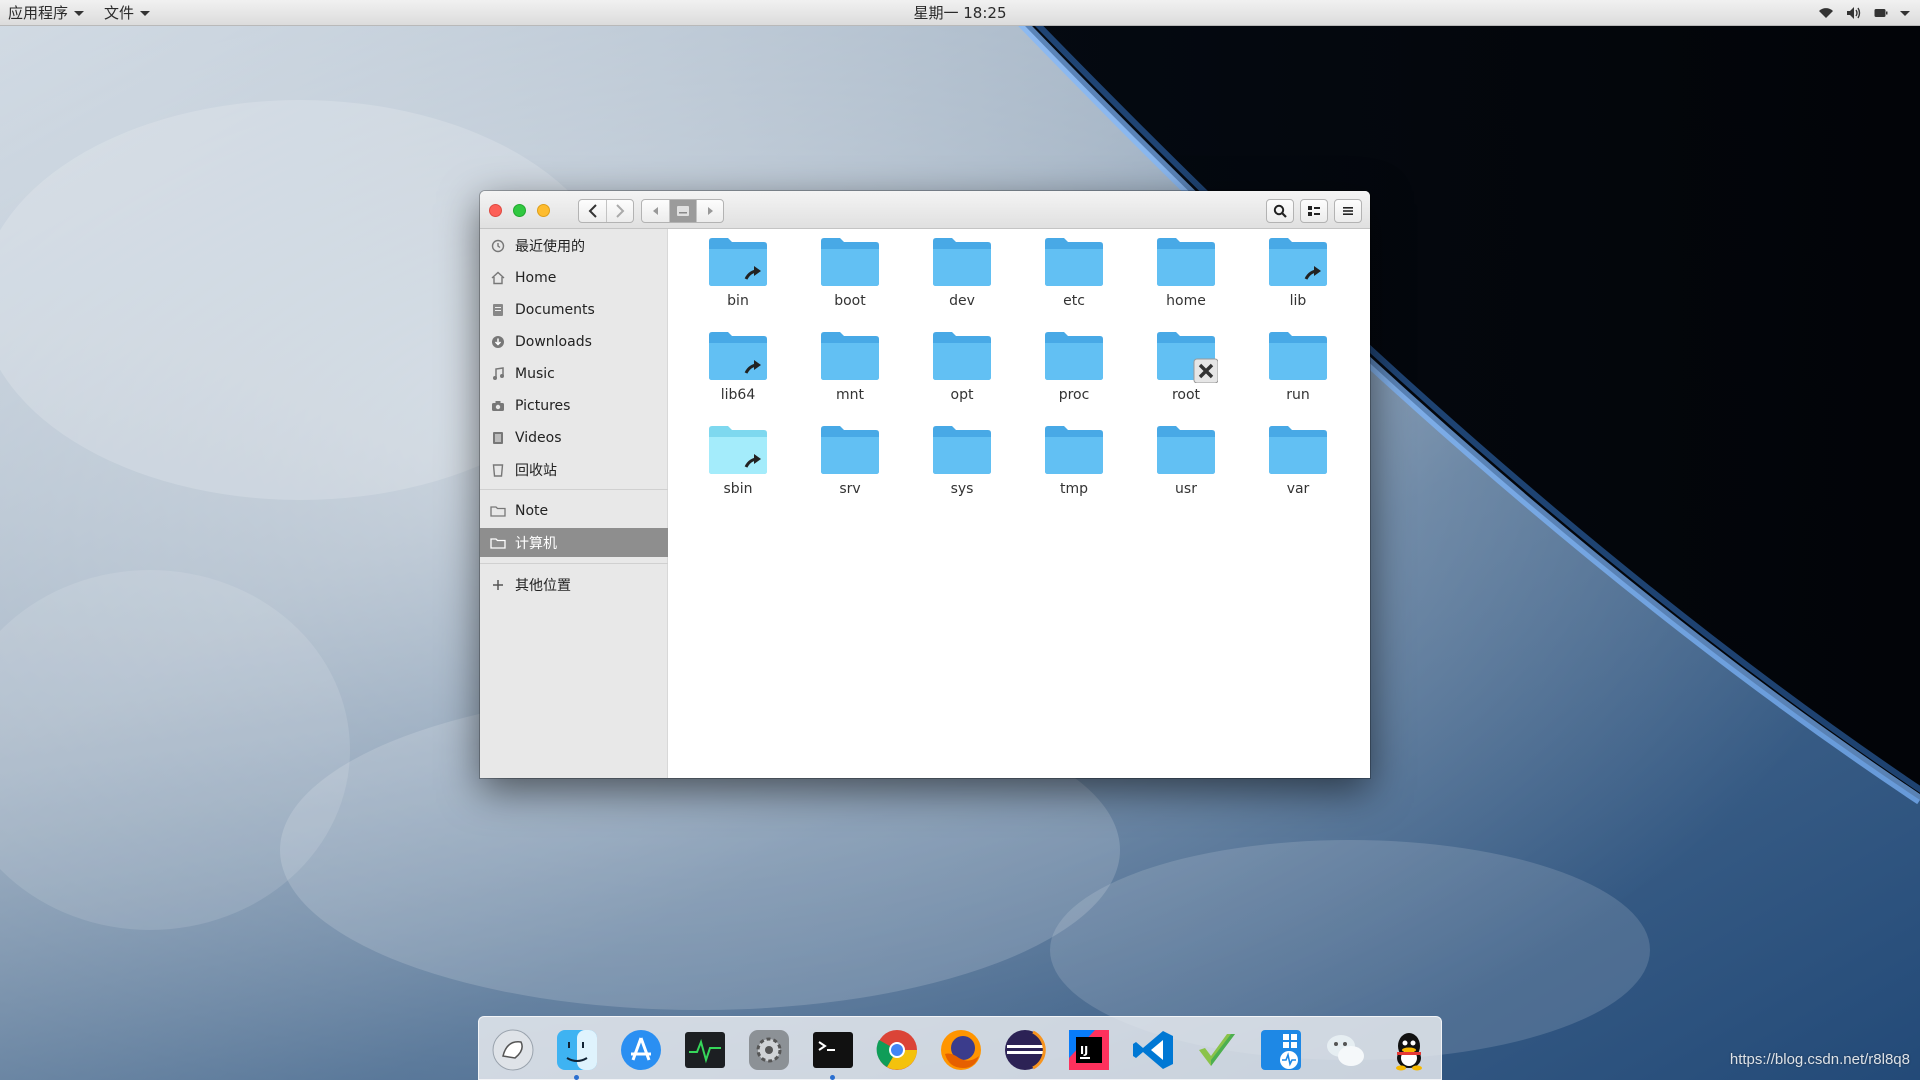 The image size is (1920, 1080). I want to click on sidebar-divider, so click(574, 563).